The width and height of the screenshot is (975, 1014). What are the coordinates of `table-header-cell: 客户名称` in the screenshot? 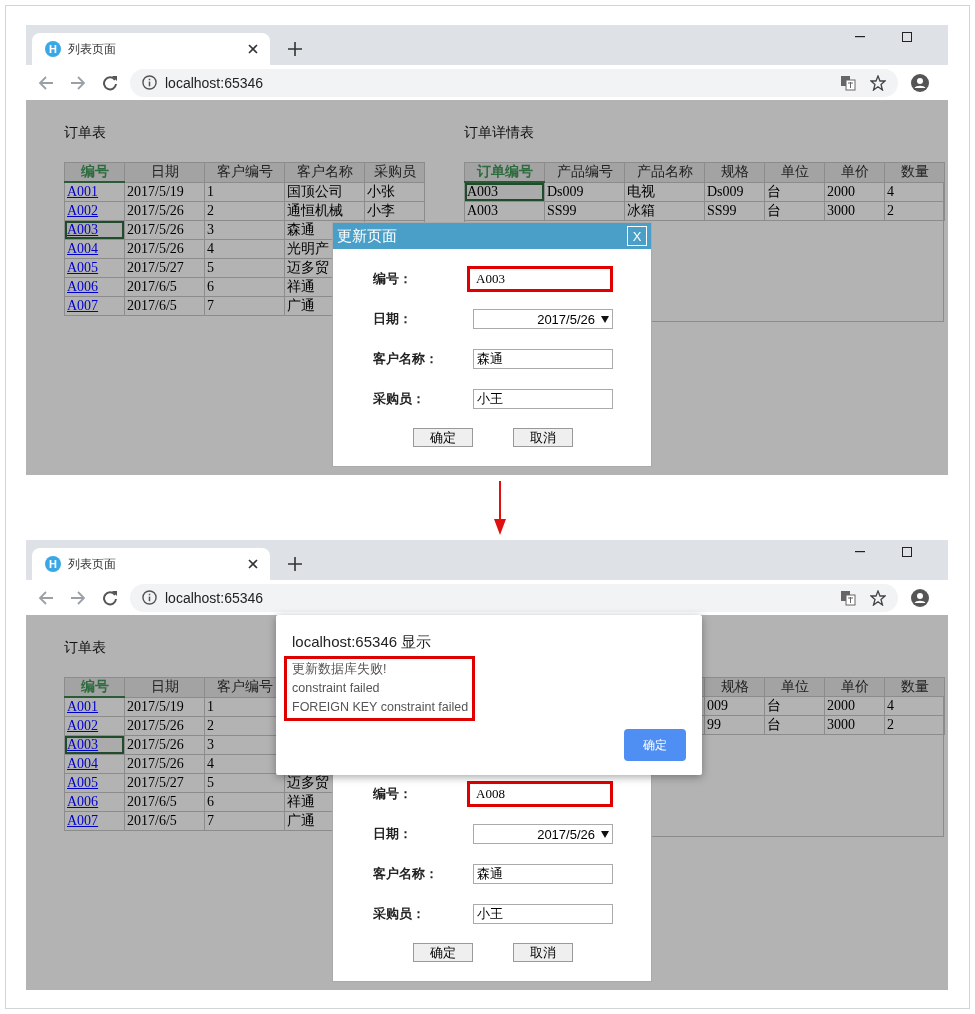 It's located at (324, 172).